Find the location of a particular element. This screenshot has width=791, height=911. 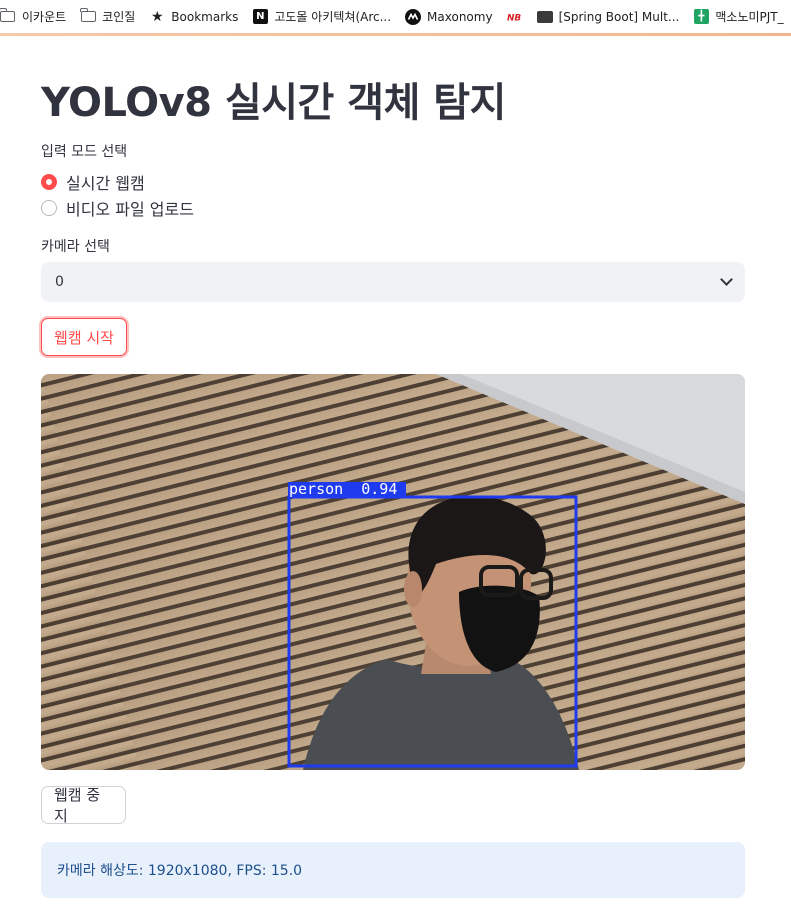

radio-option-video-upload: 비디오 파일 업로드 is located at coordinates (117, 208).